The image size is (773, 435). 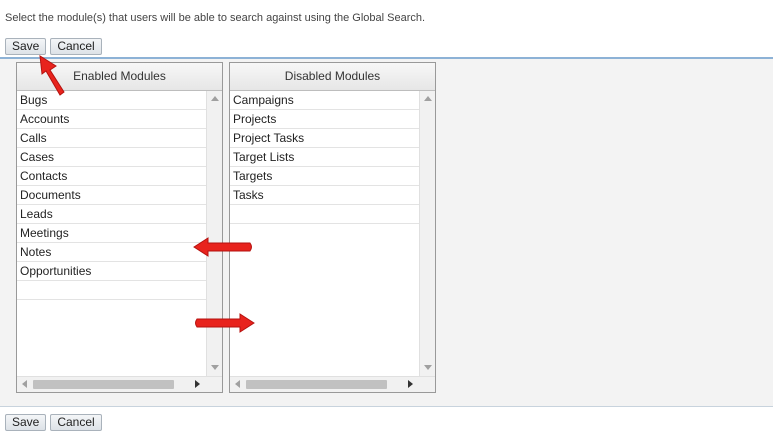 I want to click on list-item: Projects, so click(x=324, y=119).